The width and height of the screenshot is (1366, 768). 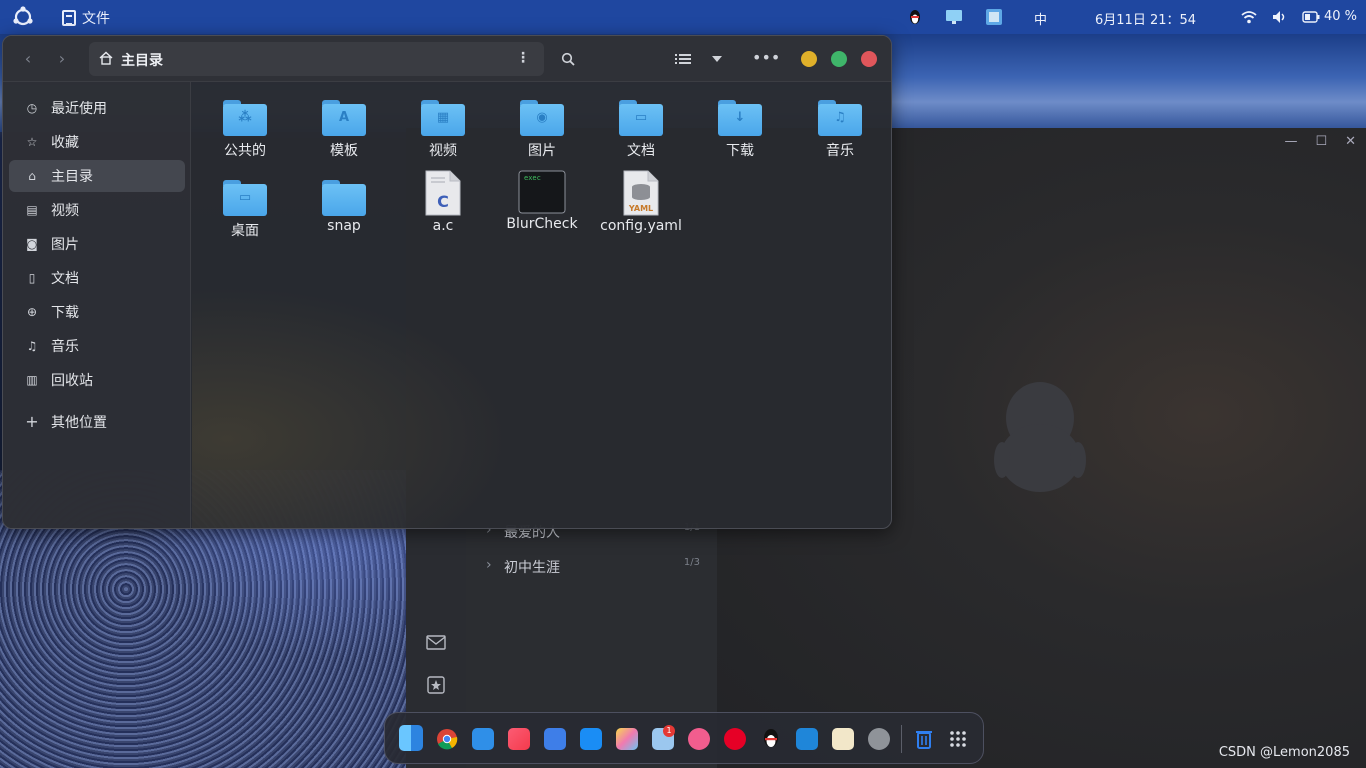 I want to click on sidebar-item-pictures: ◙ 图片, so click(x=97, y=244).